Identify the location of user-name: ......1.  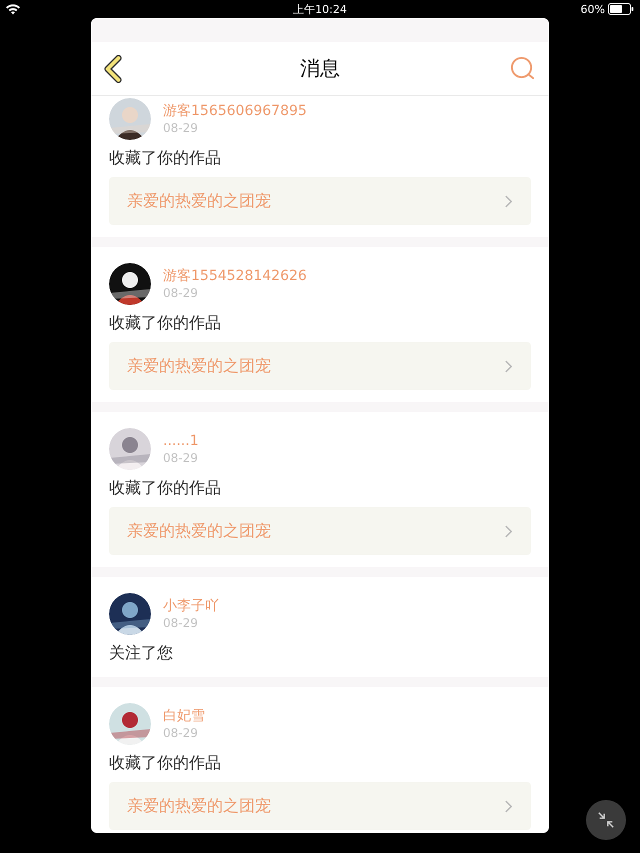
(181, 441).